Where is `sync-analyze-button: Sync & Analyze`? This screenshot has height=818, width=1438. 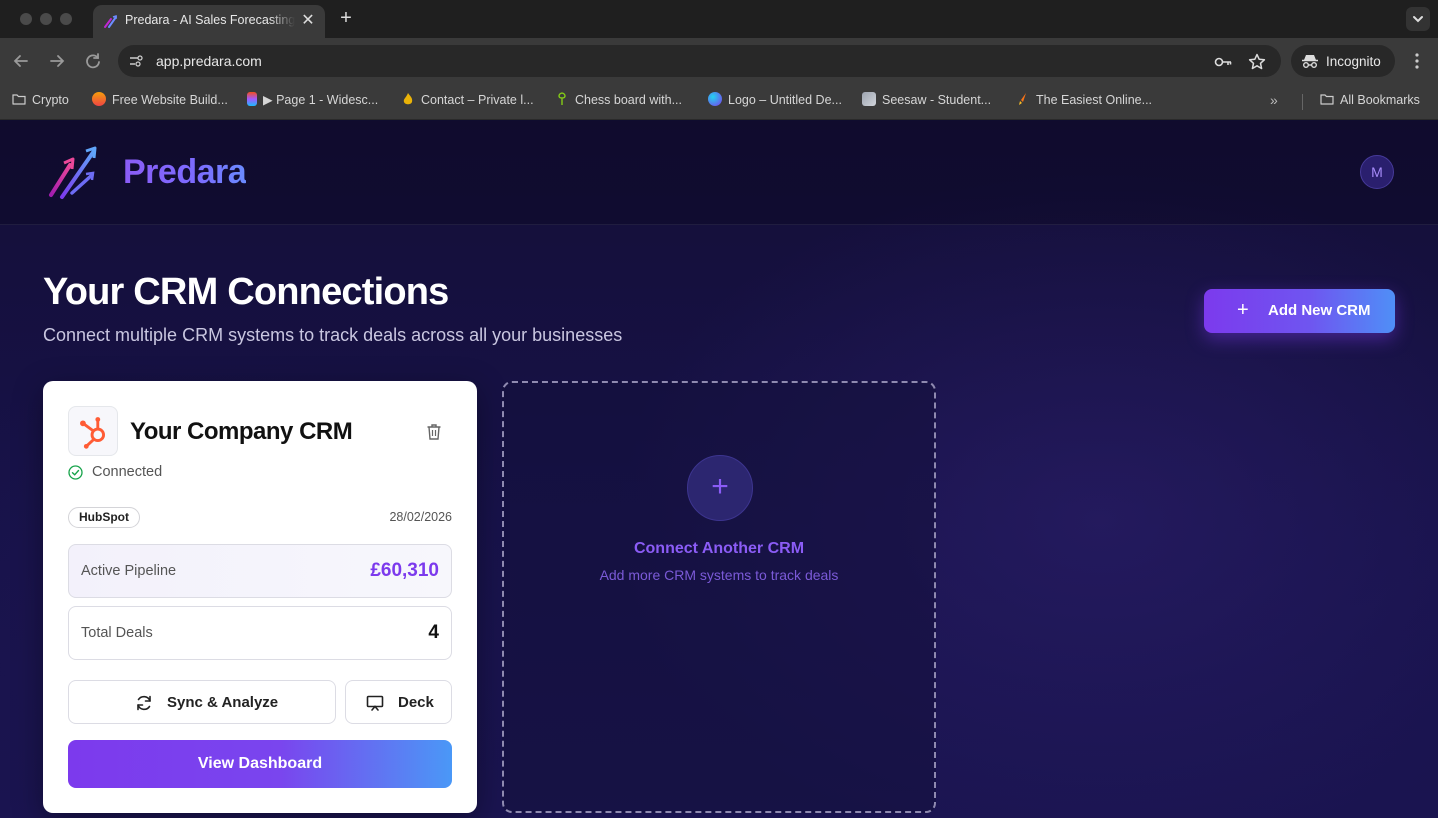
sync-analyze-button: Sync & Analyze is located at coordinates (202, 702).